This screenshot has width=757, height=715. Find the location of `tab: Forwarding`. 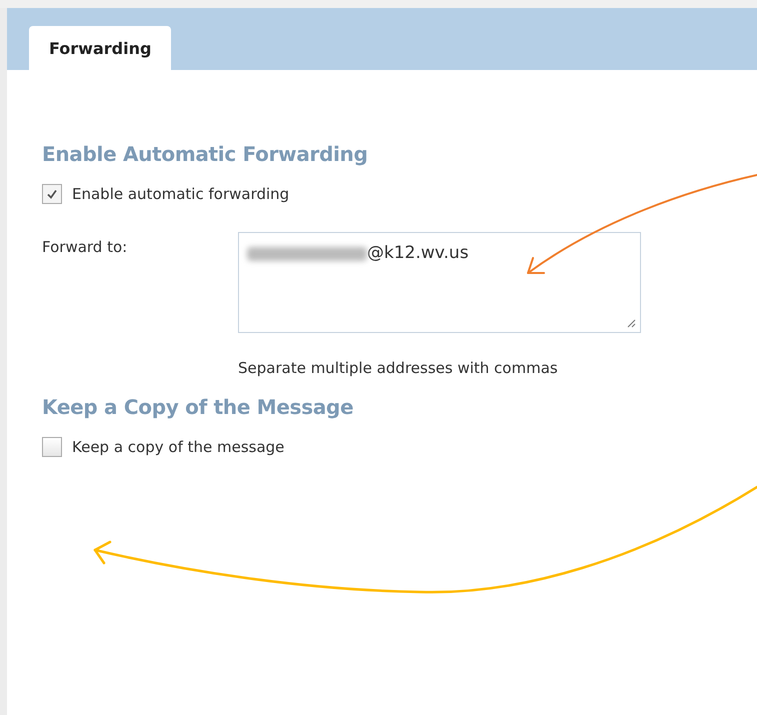

tab: Forwarding is located at coordinates (100, 48).